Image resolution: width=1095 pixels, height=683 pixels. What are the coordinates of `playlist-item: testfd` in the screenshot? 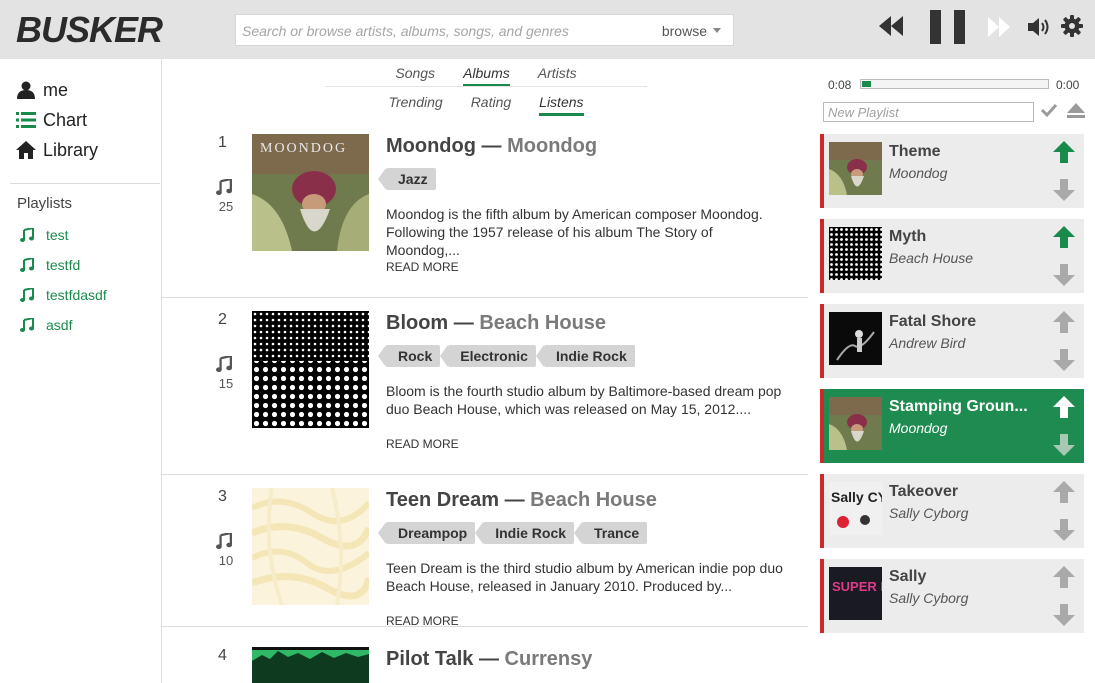 It's located at (50, 265).